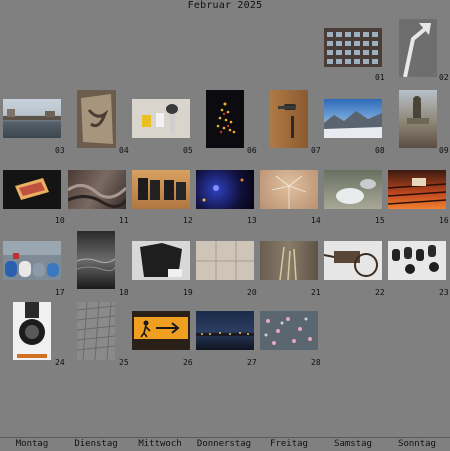  Describe the element at coordinates (353, 444) in the screenshot. I see `weekday-label: Samstag` at that location.